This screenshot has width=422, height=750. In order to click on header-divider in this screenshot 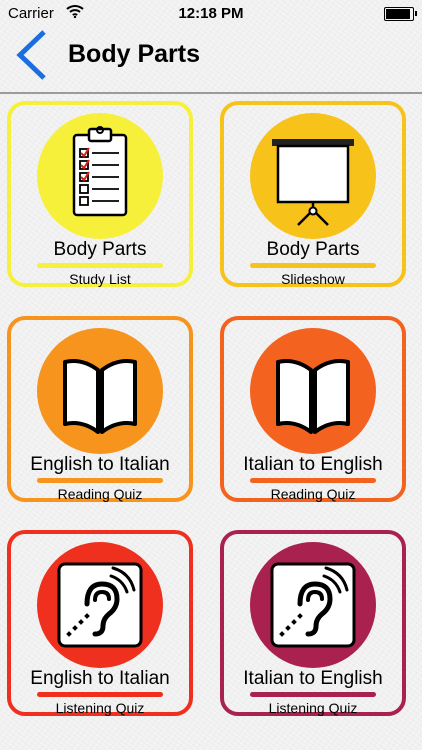, I will do `click(211, 93)`.